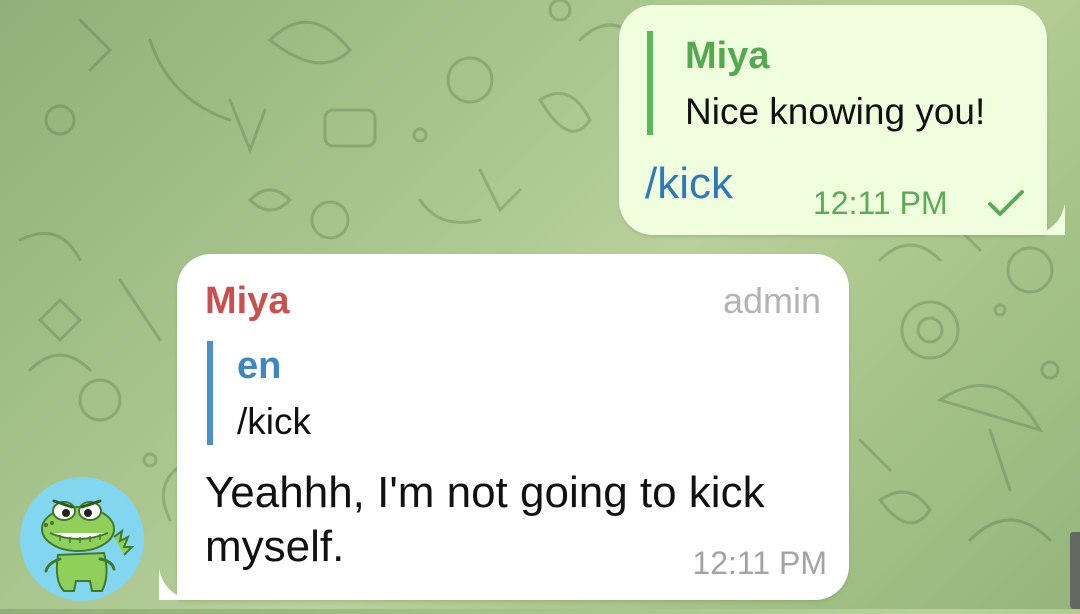 Image resolution: width=1080 pixels, height=614 pixels. I want to click on reply-sender-name: en, so click(259, 366).